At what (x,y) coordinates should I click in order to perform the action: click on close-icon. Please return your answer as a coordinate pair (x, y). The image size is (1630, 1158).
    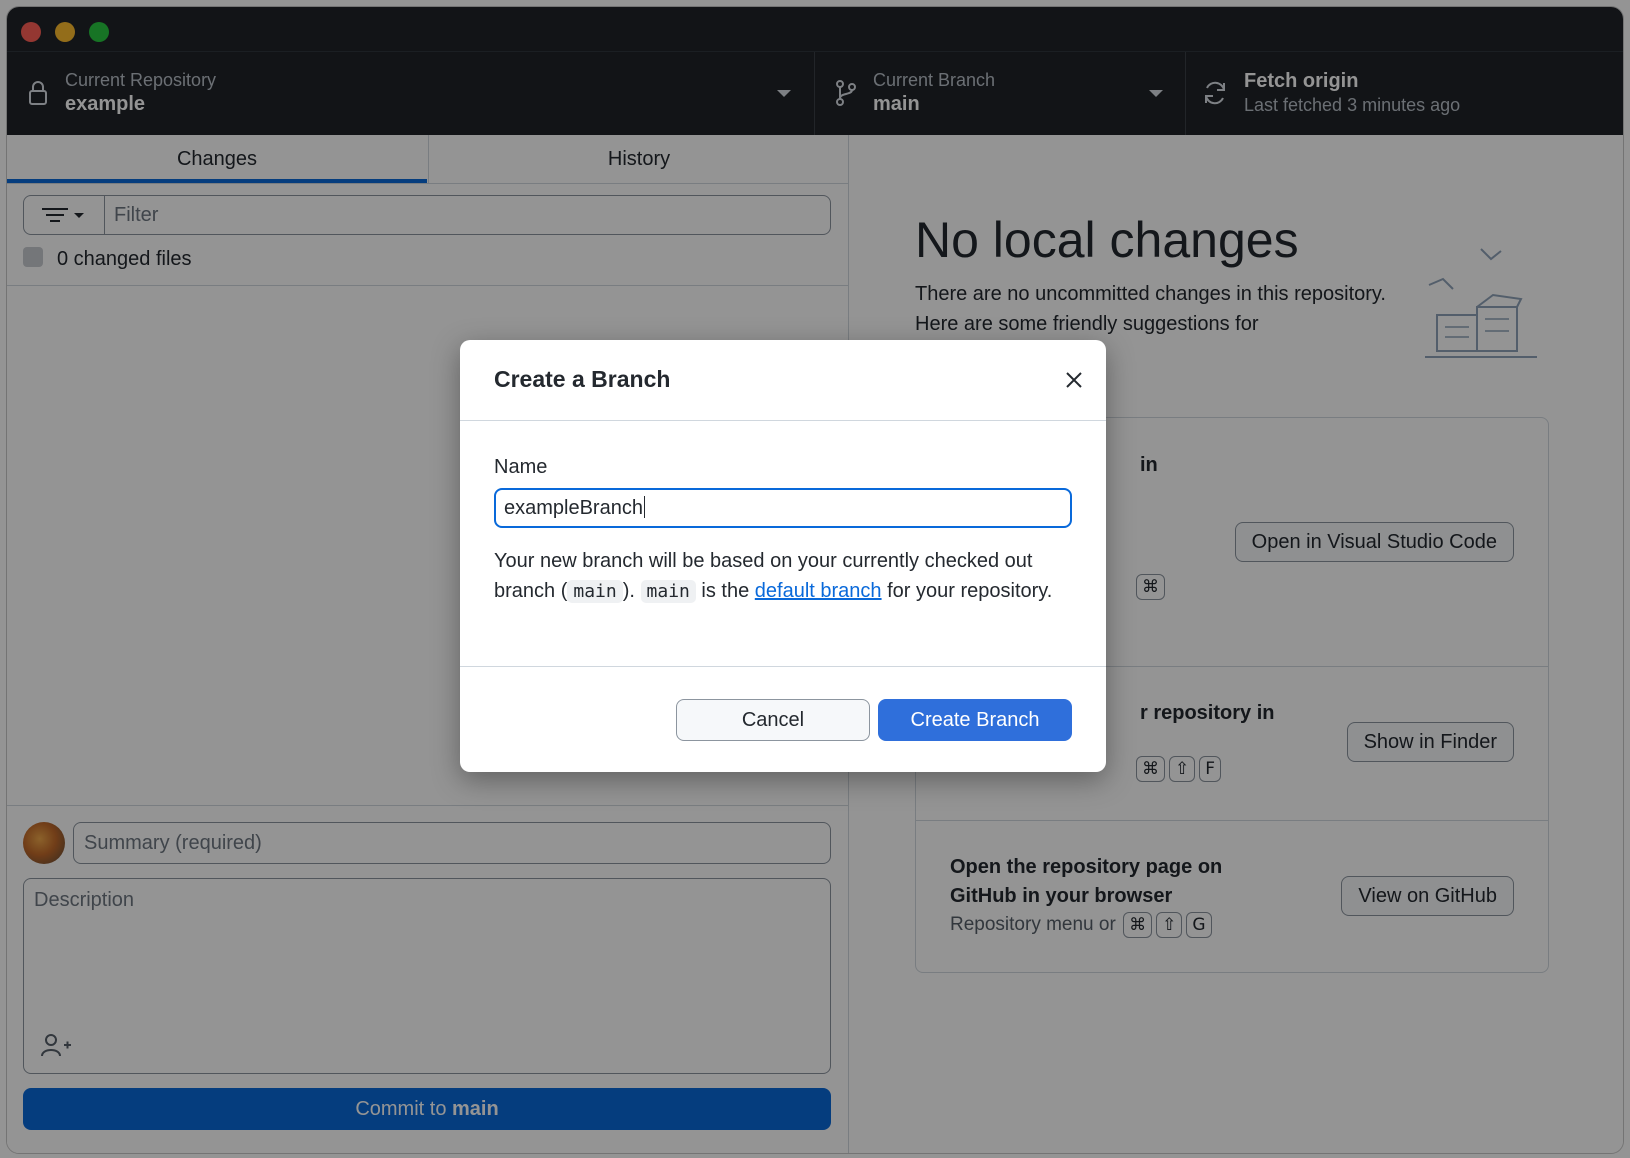
    Looking at the image, I should click on (1074, 380).